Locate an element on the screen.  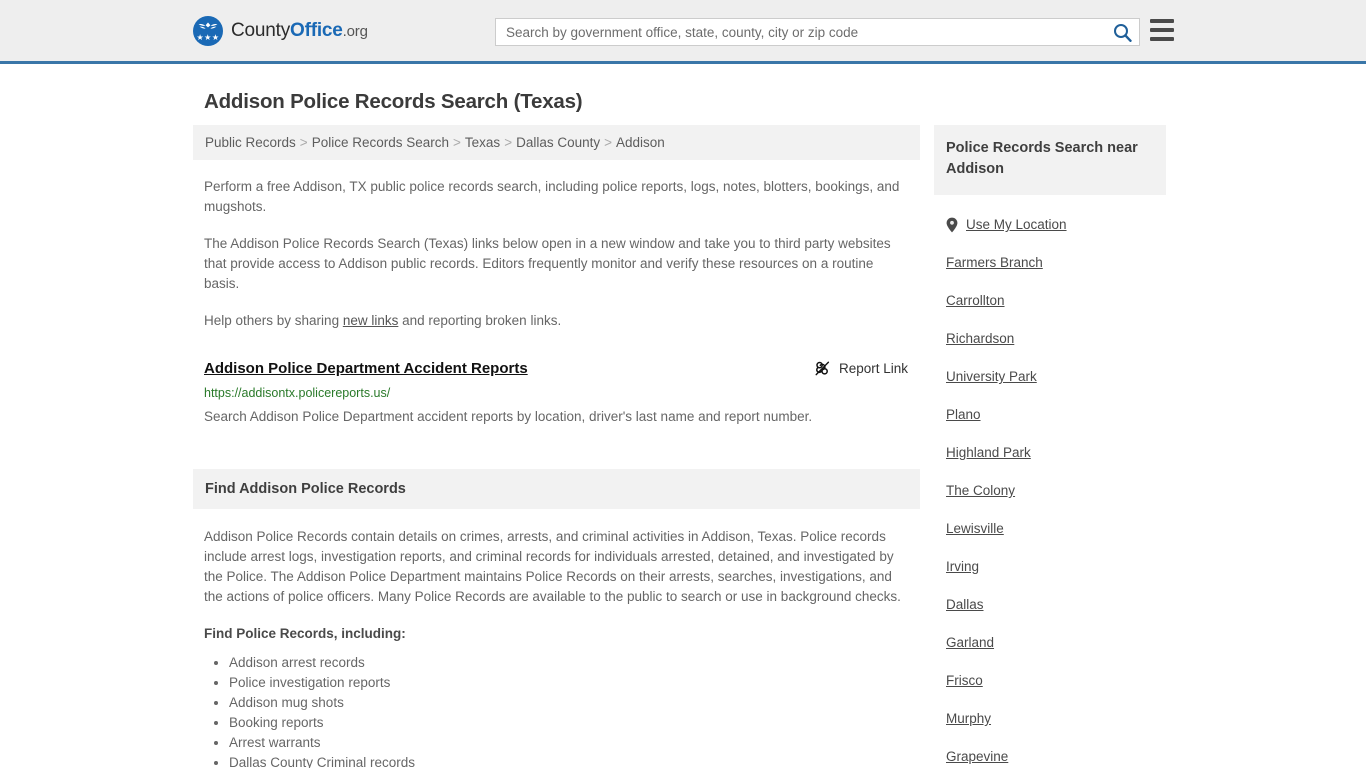
sidebar-item-richardson: Richardson is located at coordinates (1050, 339).